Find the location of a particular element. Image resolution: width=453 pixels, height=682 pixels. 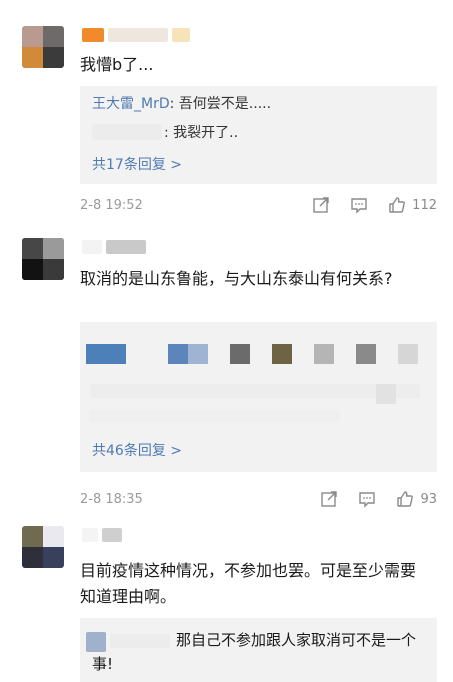

reply-box: 那自己不参加跟人家取消可不是一个事! is located at coordinates (258, 650).